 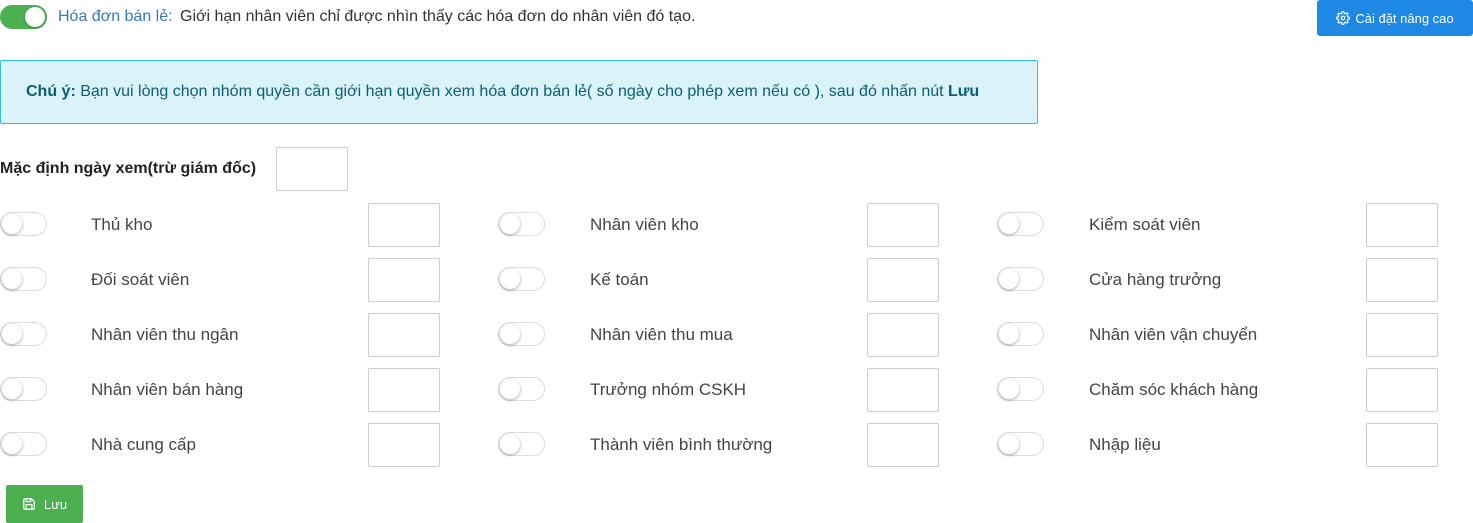 I want to click on alert-prefix: Chú ý:, so click(x=51, y=91).